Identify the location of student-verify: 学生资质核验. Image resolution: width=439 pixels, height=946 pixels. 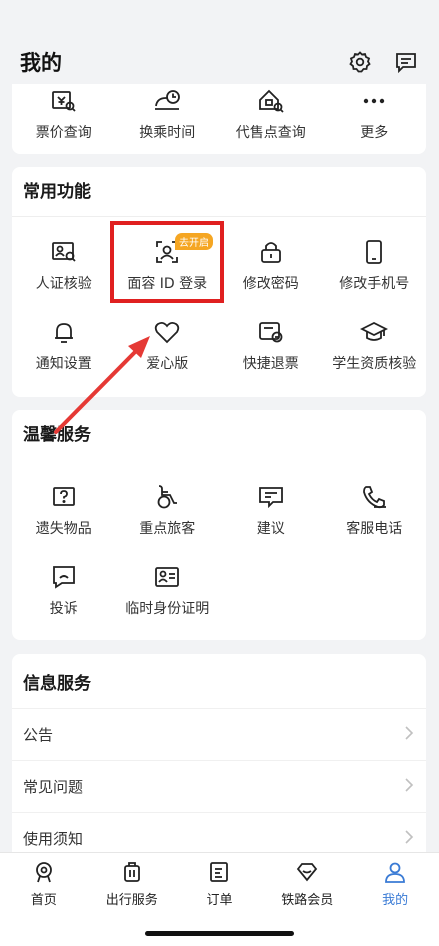
(375, 345).